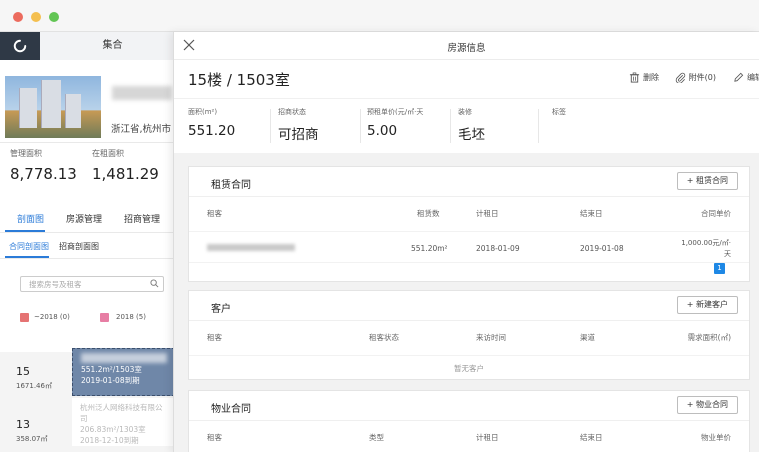 This screenshot has width=759, height=452. Describe the element at coordinates (142, 93) in the screenshot. I see `building-name-redacted` at that location.